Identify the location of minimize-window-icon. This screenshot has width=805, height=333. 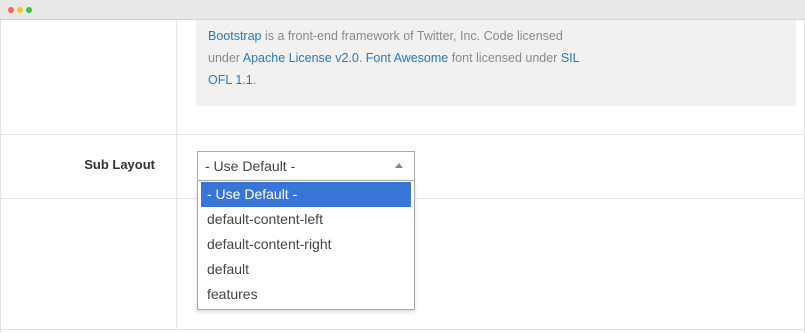
(20, 10).